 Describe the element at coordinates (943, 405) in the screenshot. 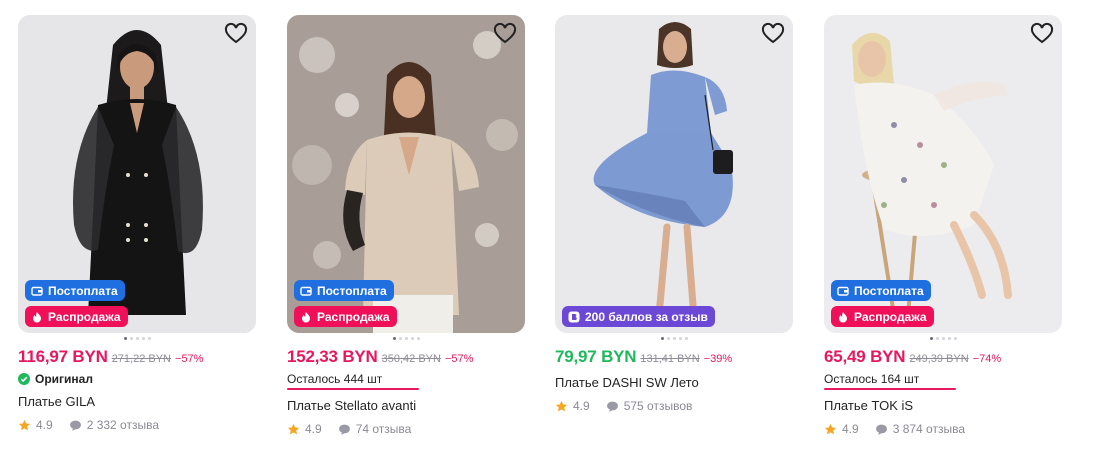

I see `product-title: Платье TOK iS` at that location.